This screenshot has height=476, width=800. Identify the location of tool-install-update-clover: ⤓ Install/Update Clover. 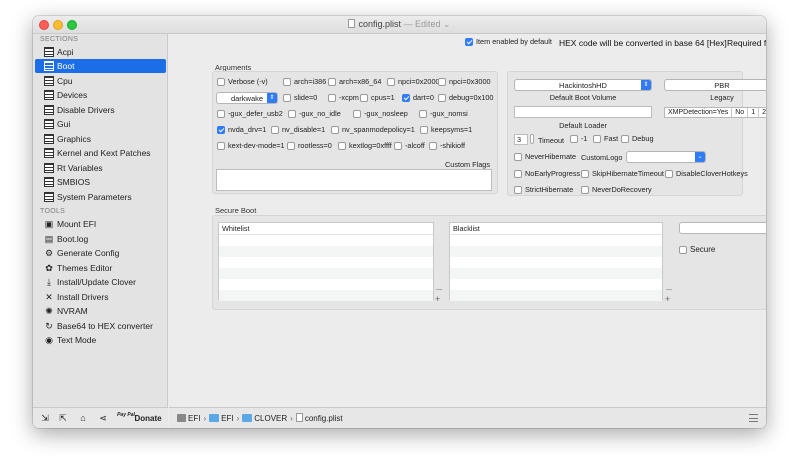
(100, 282).